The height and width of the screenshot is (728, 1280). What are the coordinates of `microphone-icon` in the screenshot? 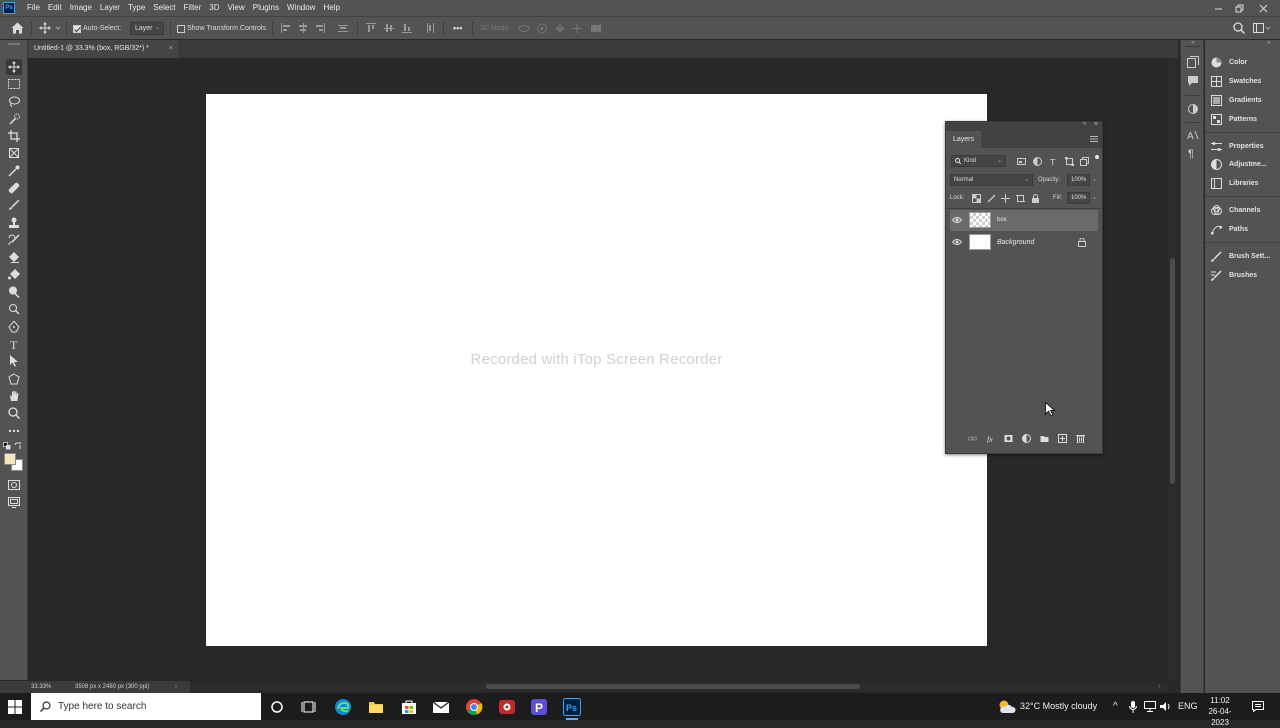 It's located at (1133, 707).